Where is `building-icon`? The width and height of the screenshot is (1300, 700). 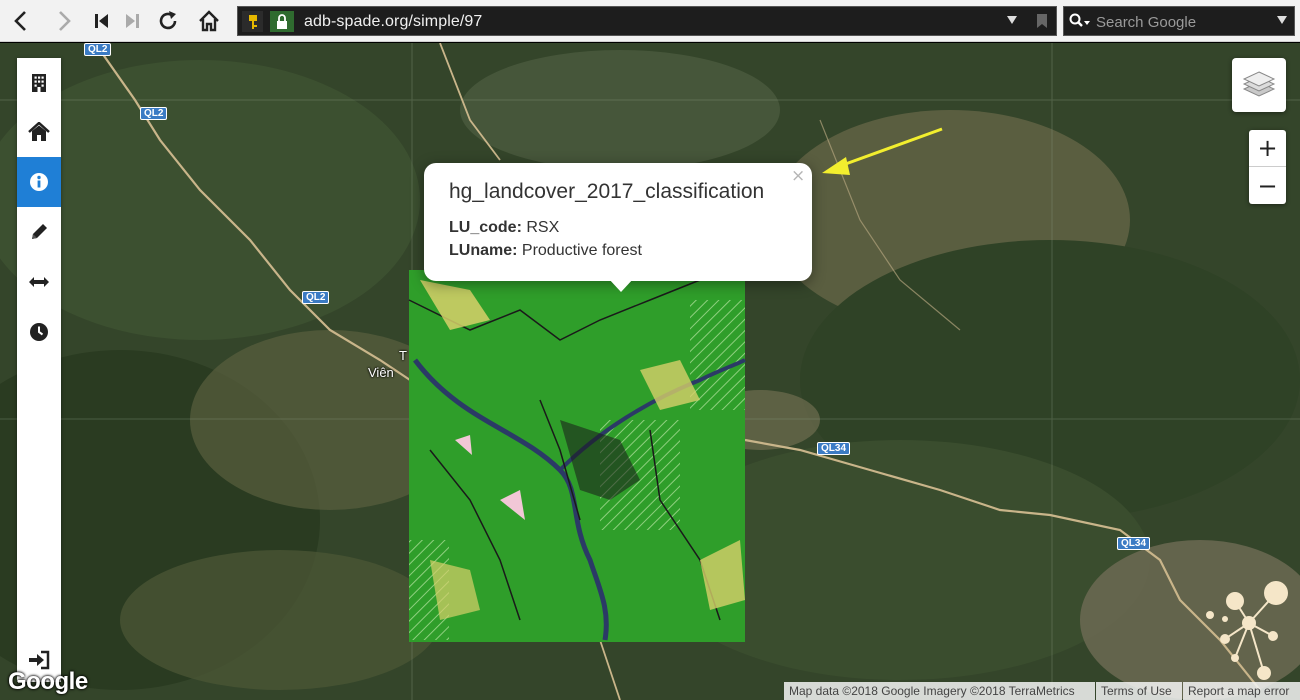 building-icon is located at coordinates (39, 83).